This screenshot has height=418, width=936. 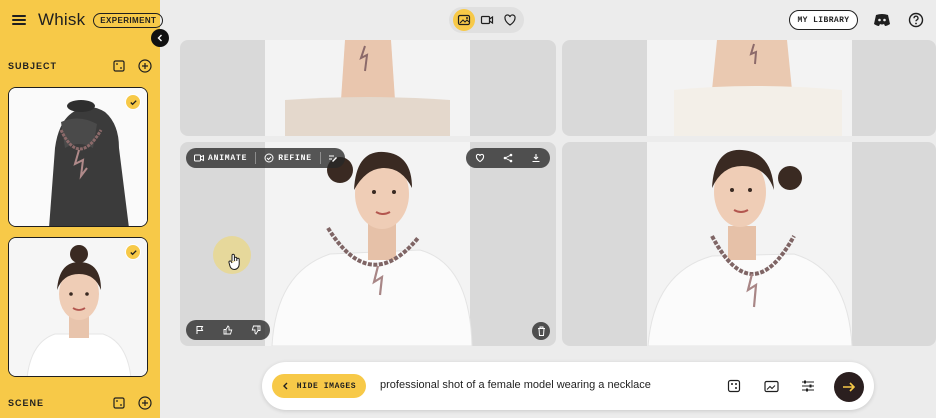 I want to click on download-icon, so click(x=536, y=158).